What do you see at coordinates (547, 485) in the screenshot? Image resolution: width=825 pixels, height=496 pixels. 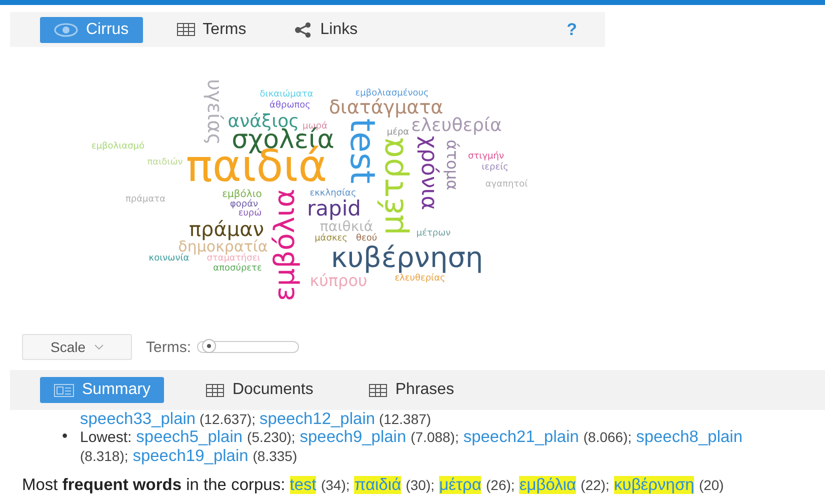 I see `word-link: εμβόλια` at bounding box center [547, 485].